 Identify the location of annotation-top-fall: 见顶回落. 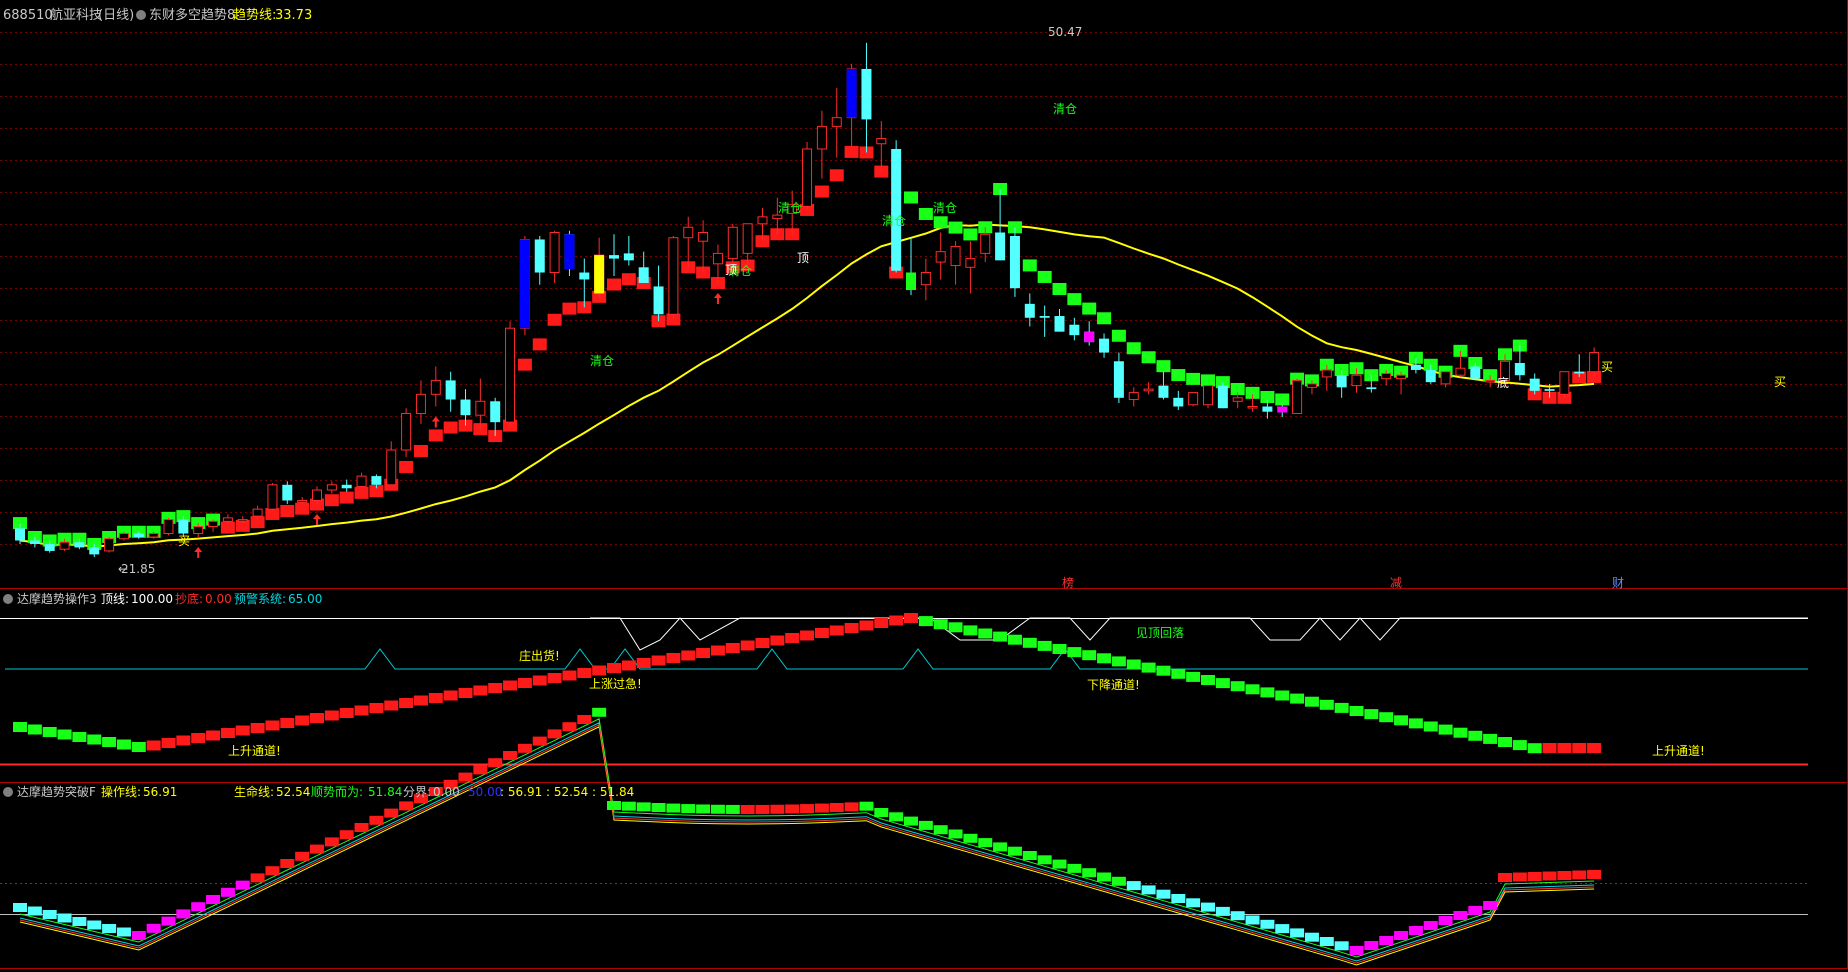
(1160, 633).